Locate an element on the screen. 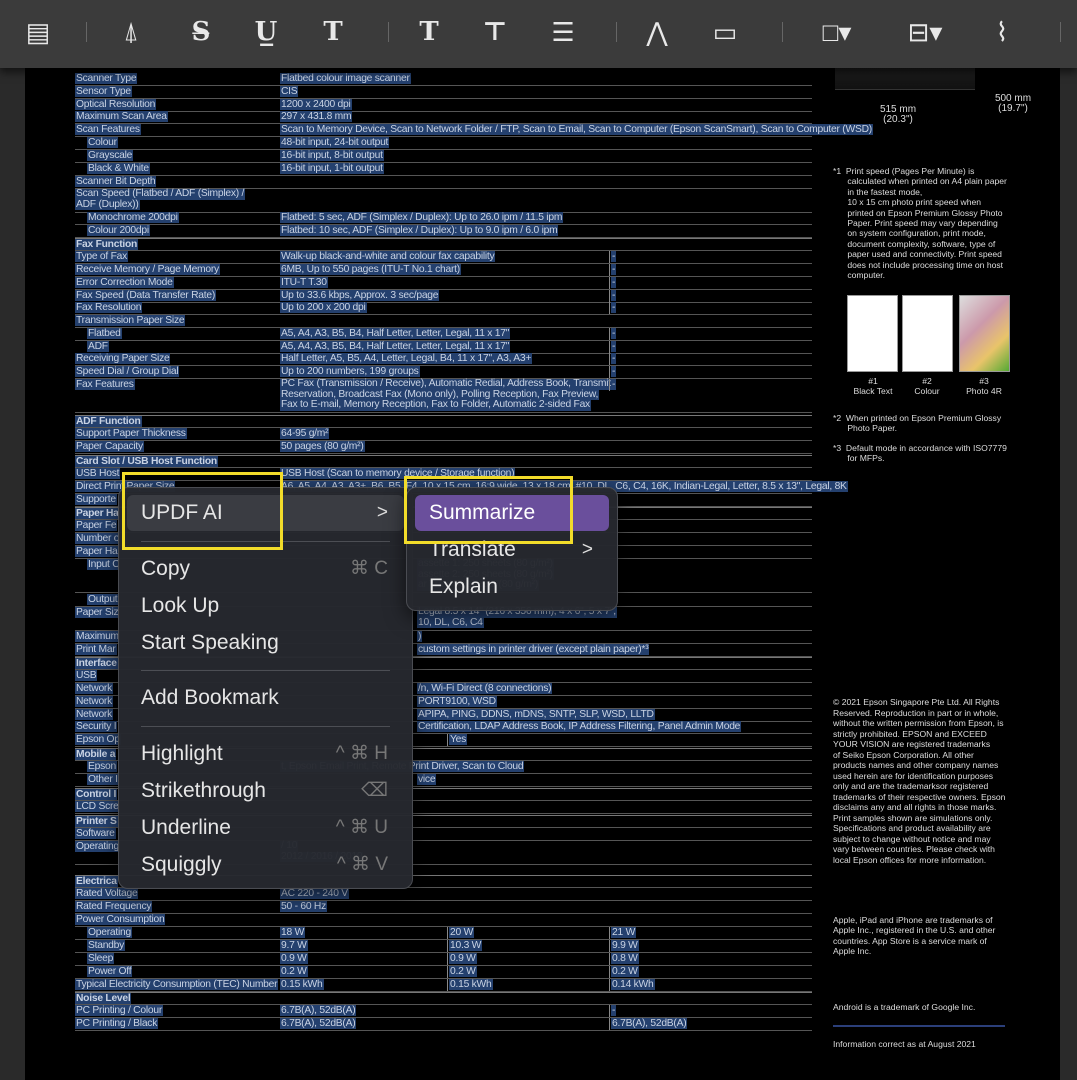  depth-dimension: 500 mm (19.7") is located at coordinates (1013, 104).